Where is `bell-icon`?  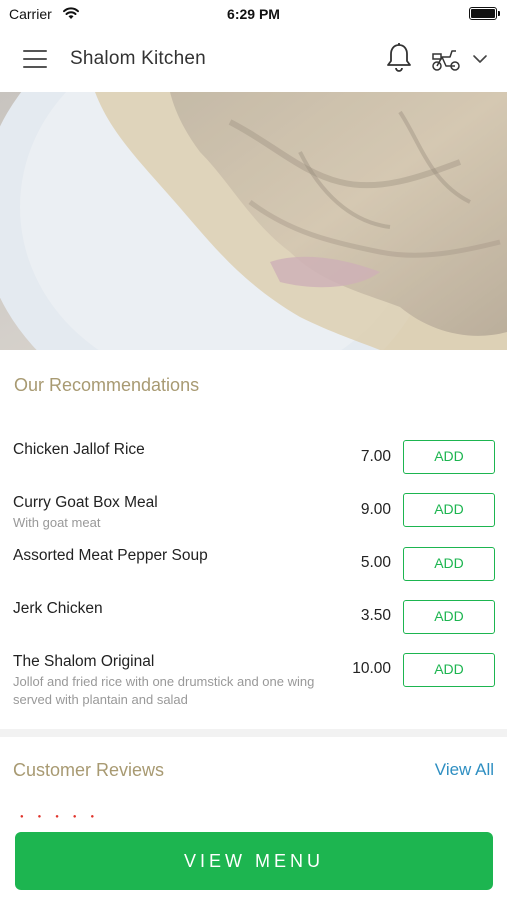 bell-icon is located at coordinates (399, 58).